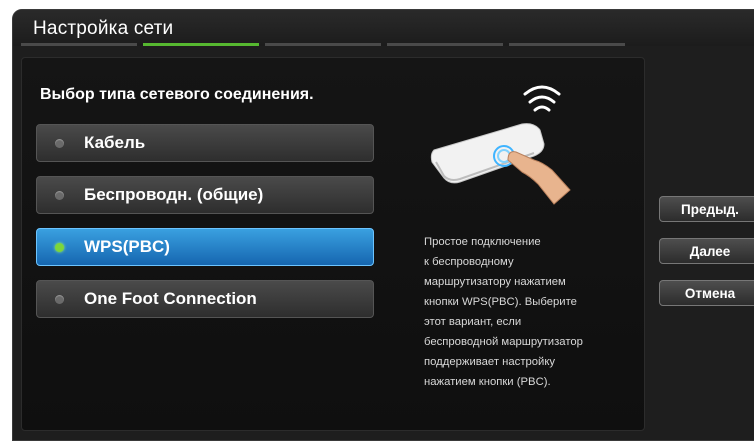  I want to click on description-line: к беспроводному, so click(469, 262).